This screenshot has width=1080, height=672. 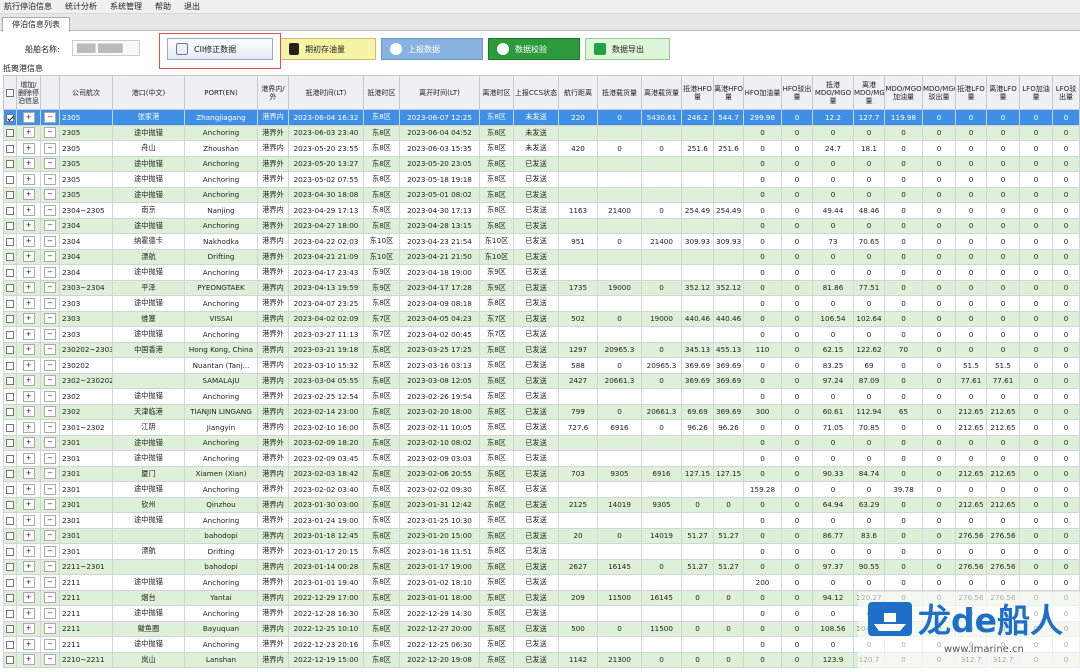 I want to click on table-cell: 51.5, so click(x=1003, y=365).